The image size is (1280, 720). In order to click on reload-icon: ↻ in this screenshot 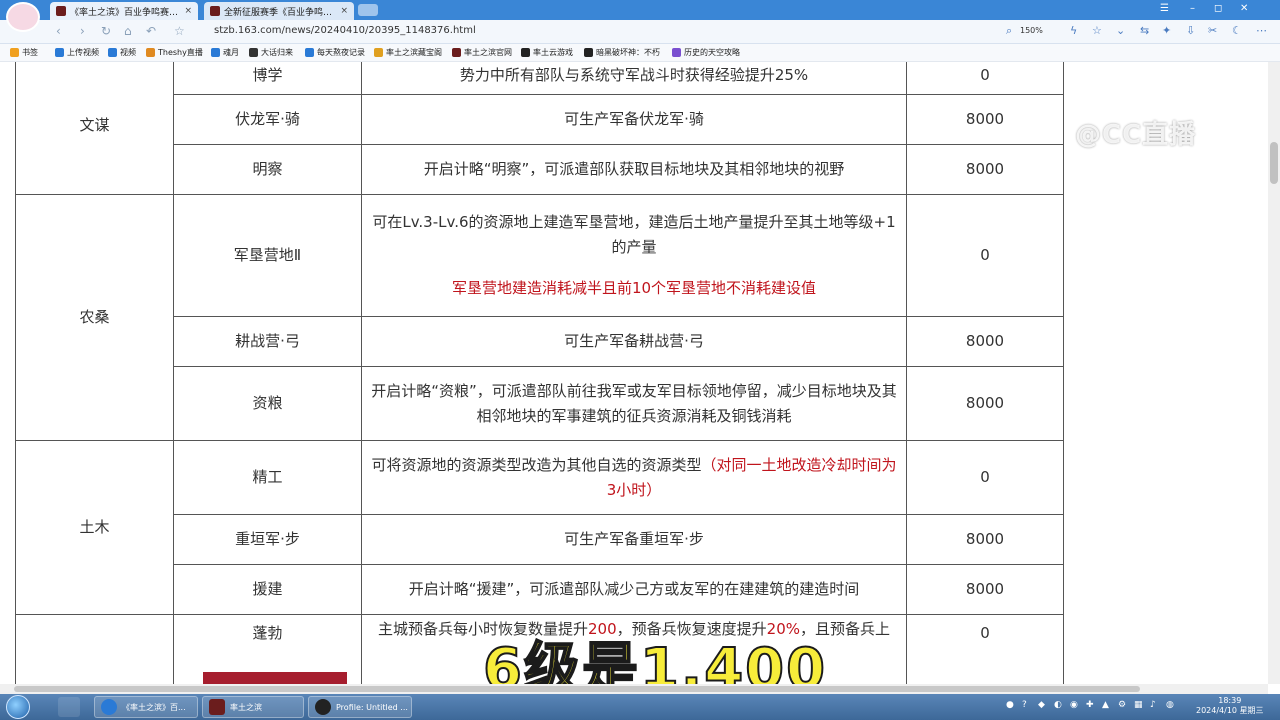, I will do `click(106, 31)`.